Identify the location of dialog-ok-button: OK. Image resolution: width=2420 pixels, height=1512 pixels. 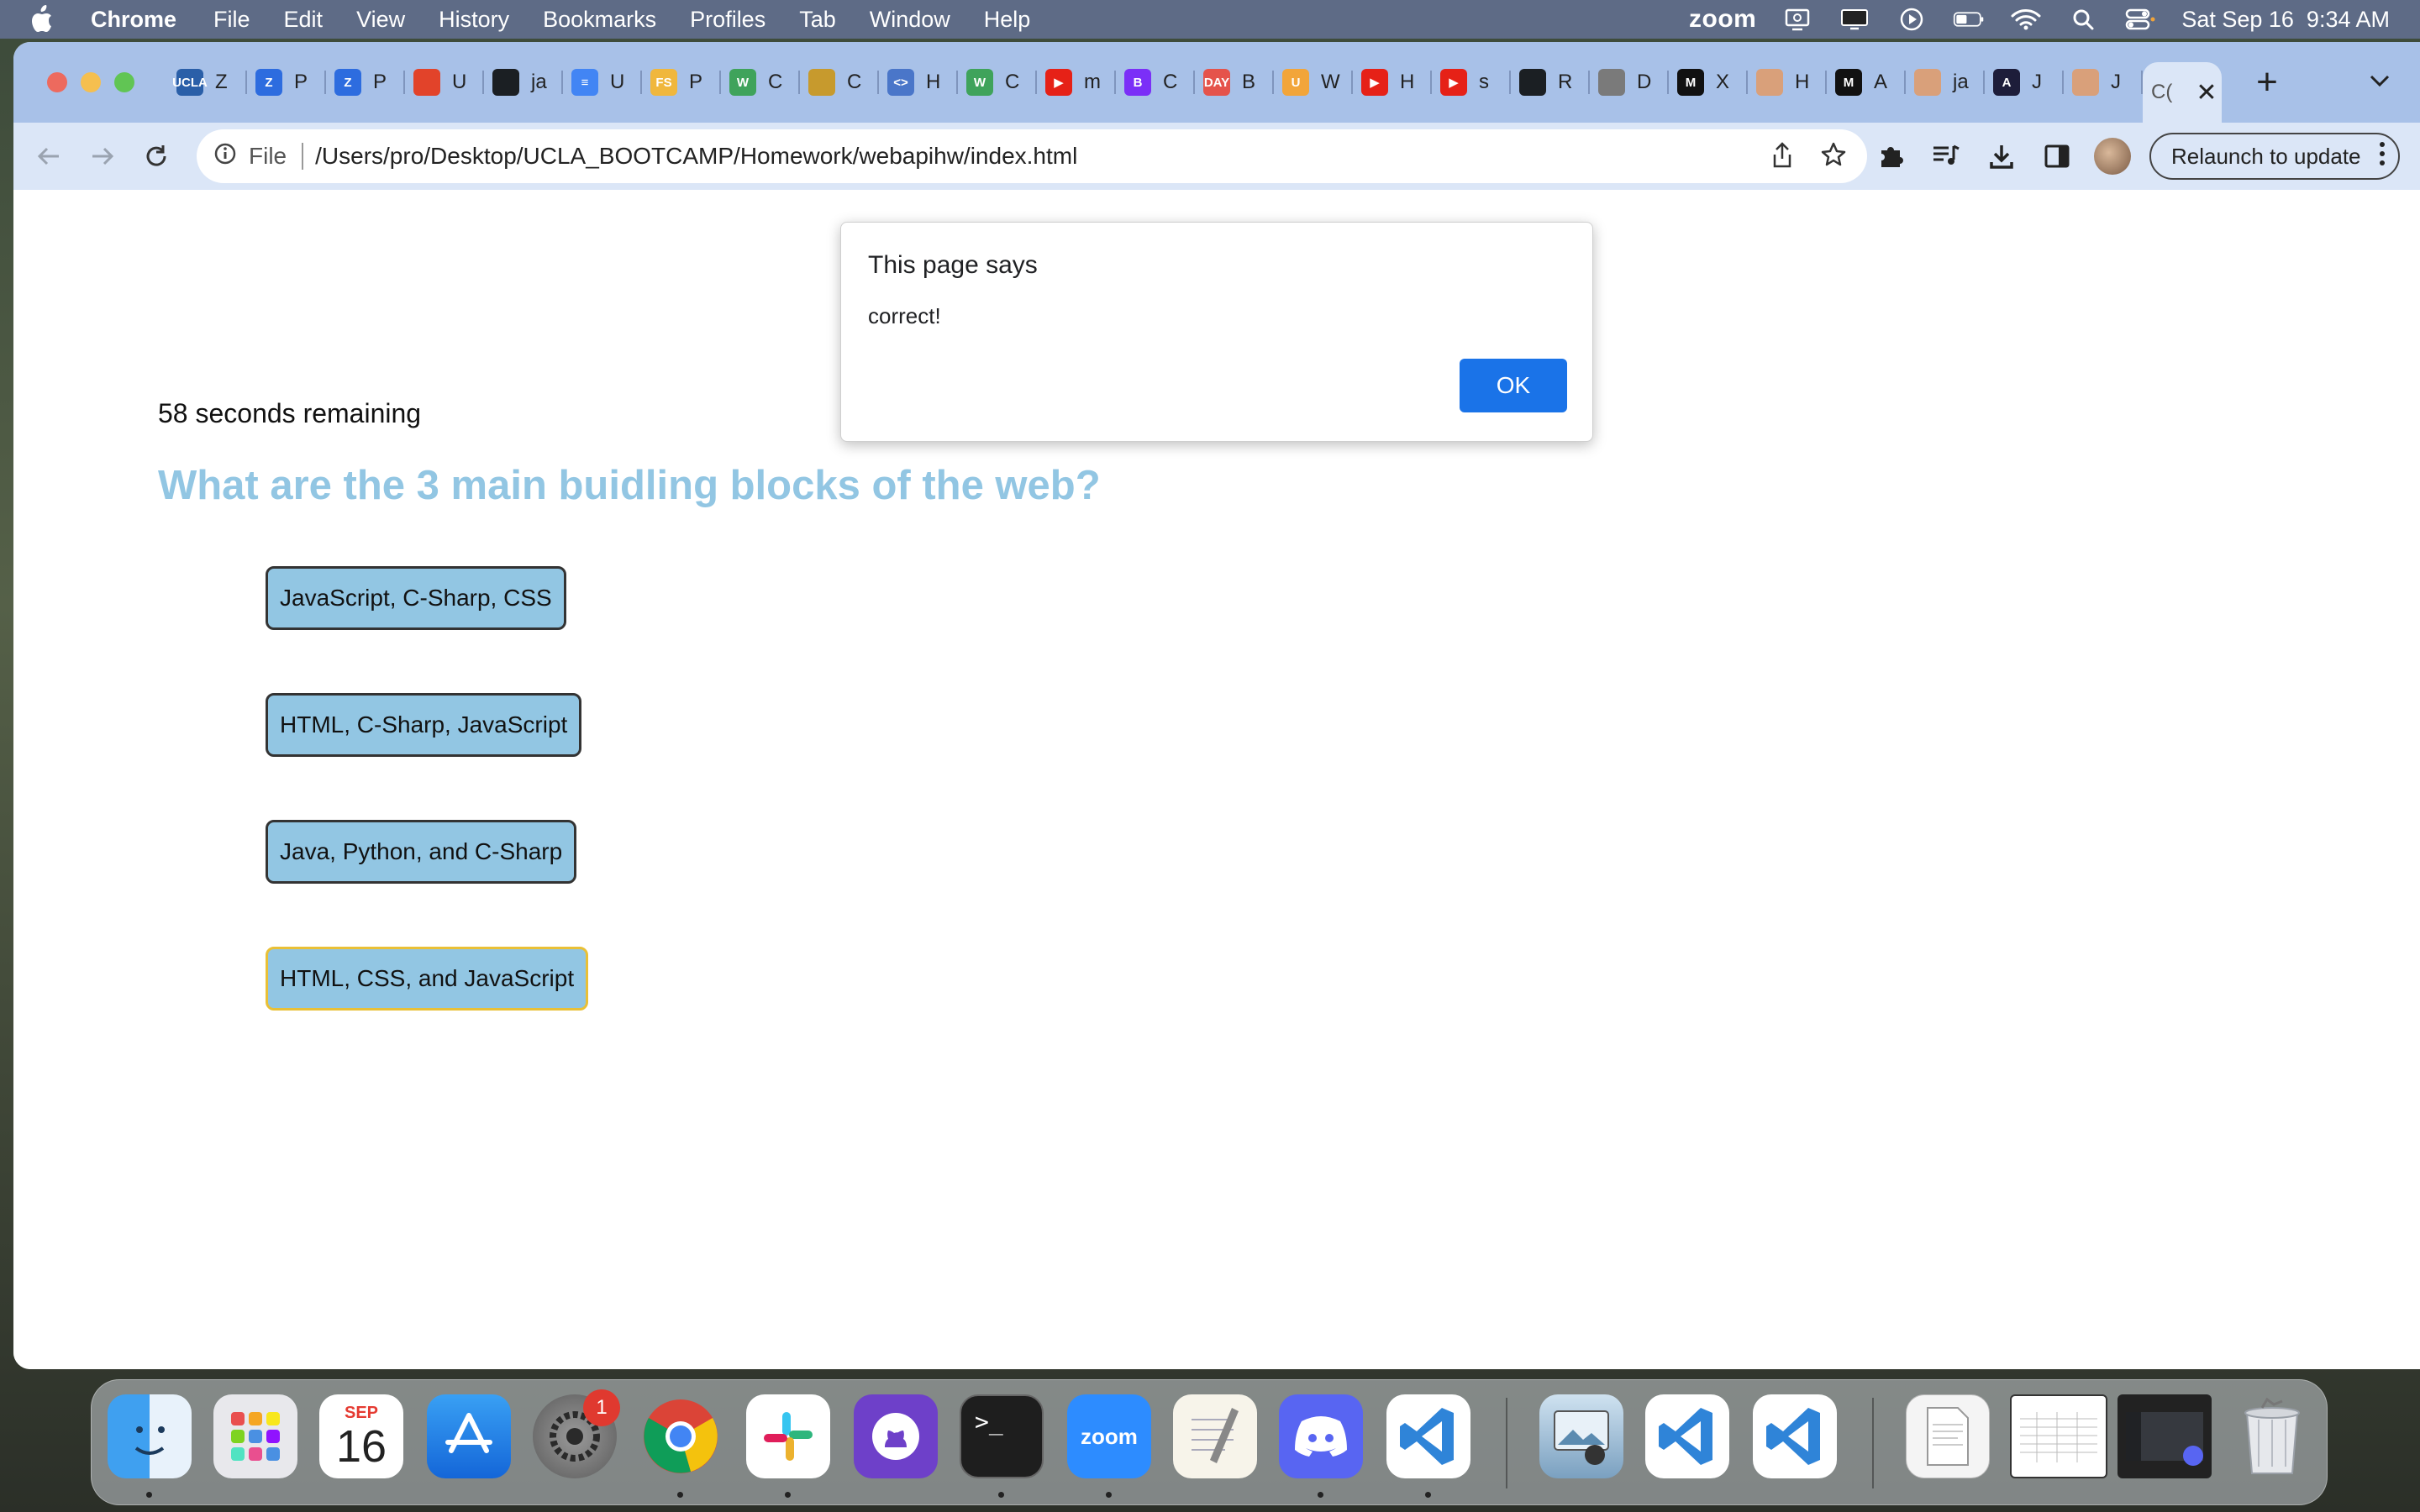
(1513, 385).